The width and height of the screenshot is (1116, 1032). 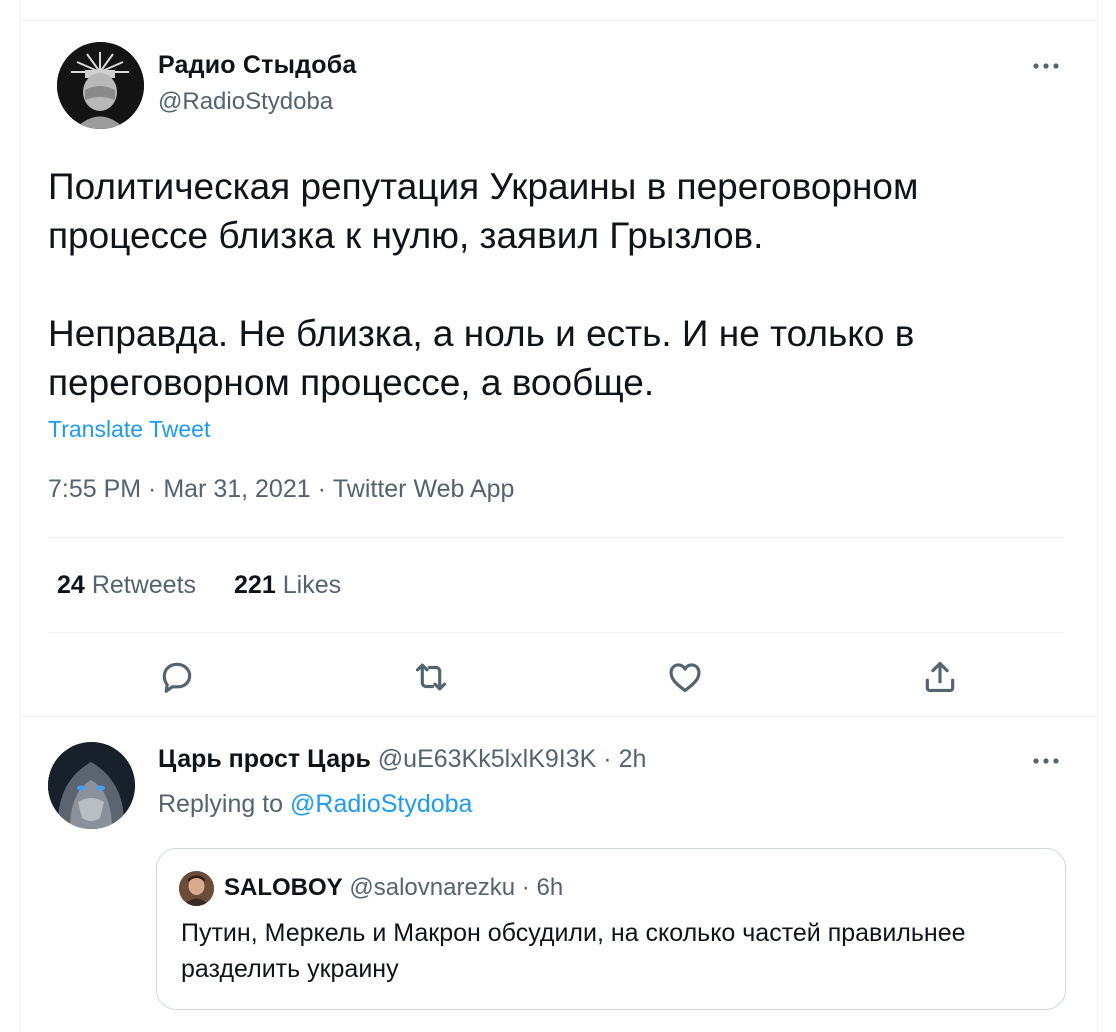 What do you see at coordinates (144, 585) in the screenshot?
I see `retweets-label: Retweets` at bounding box center [144, 585].